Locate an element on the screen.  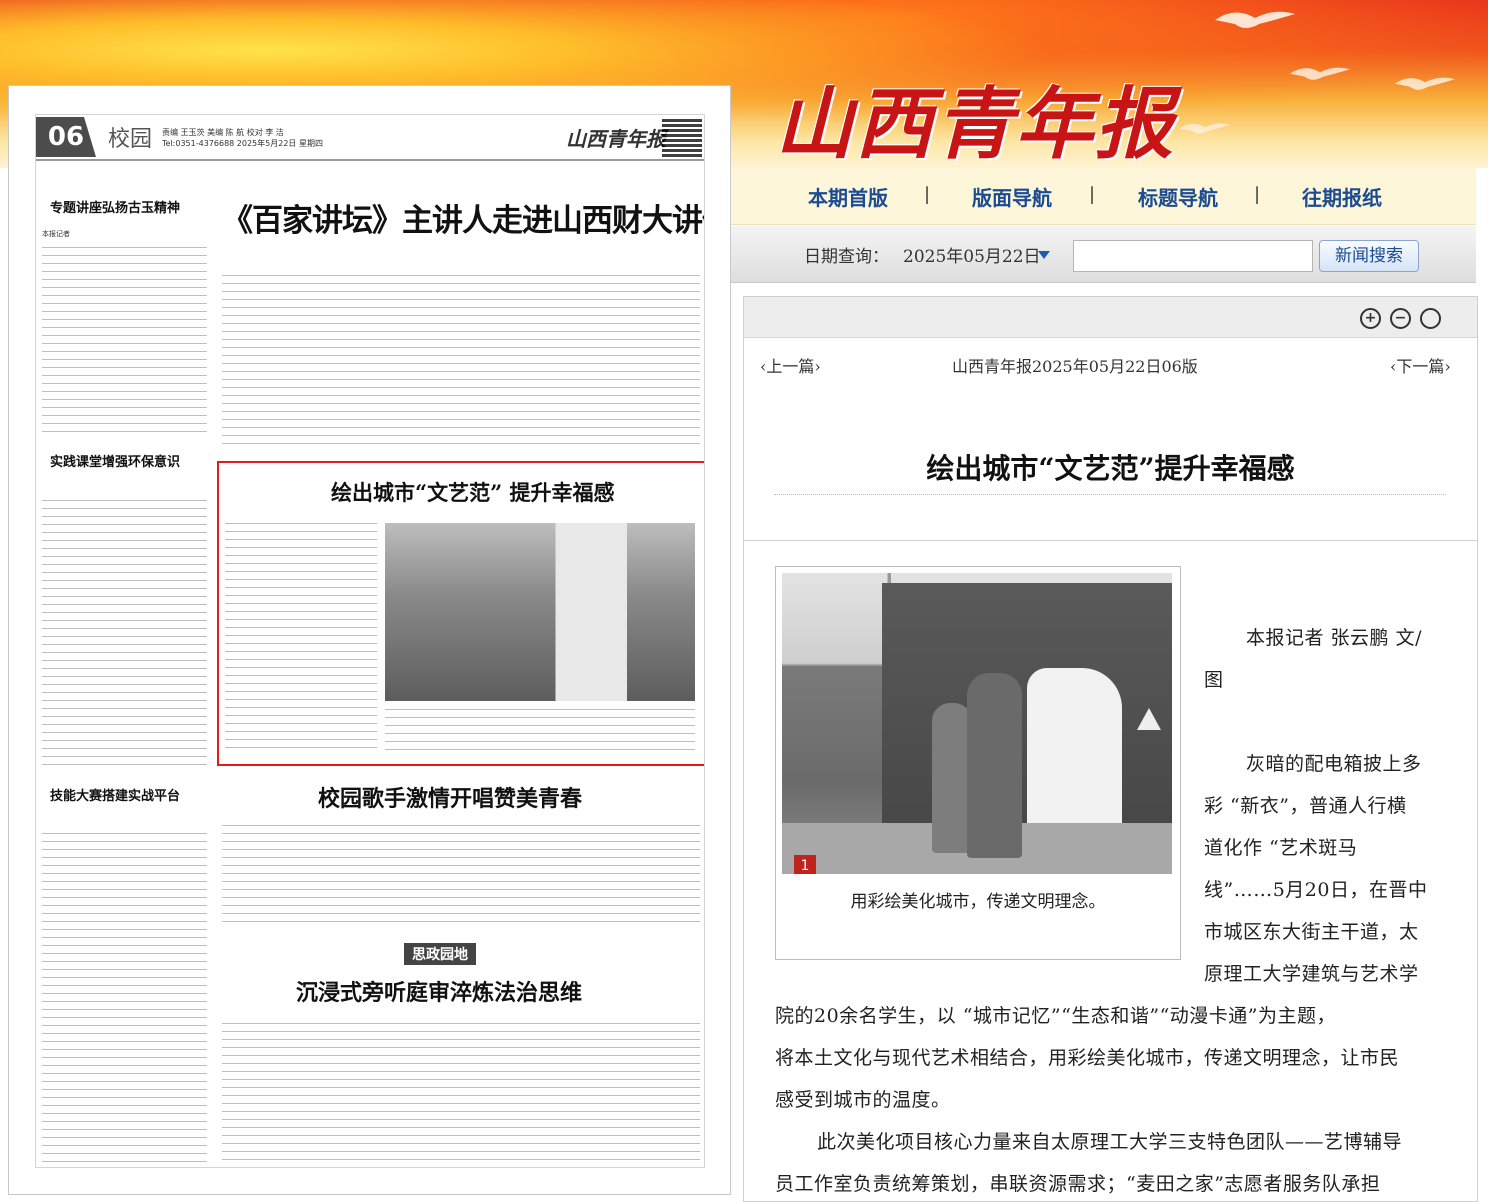
article-paragraph-line: 将本土文化与现代艺术相结合，用彩绘美化城市，传递文明理念，让市民 is located at coordinates (1087, 1058).